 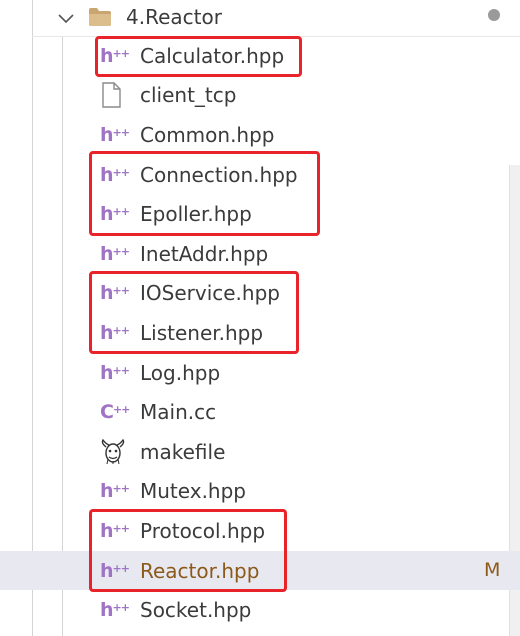 I want to click on file-row: makefile, so click(x=260, y=452).